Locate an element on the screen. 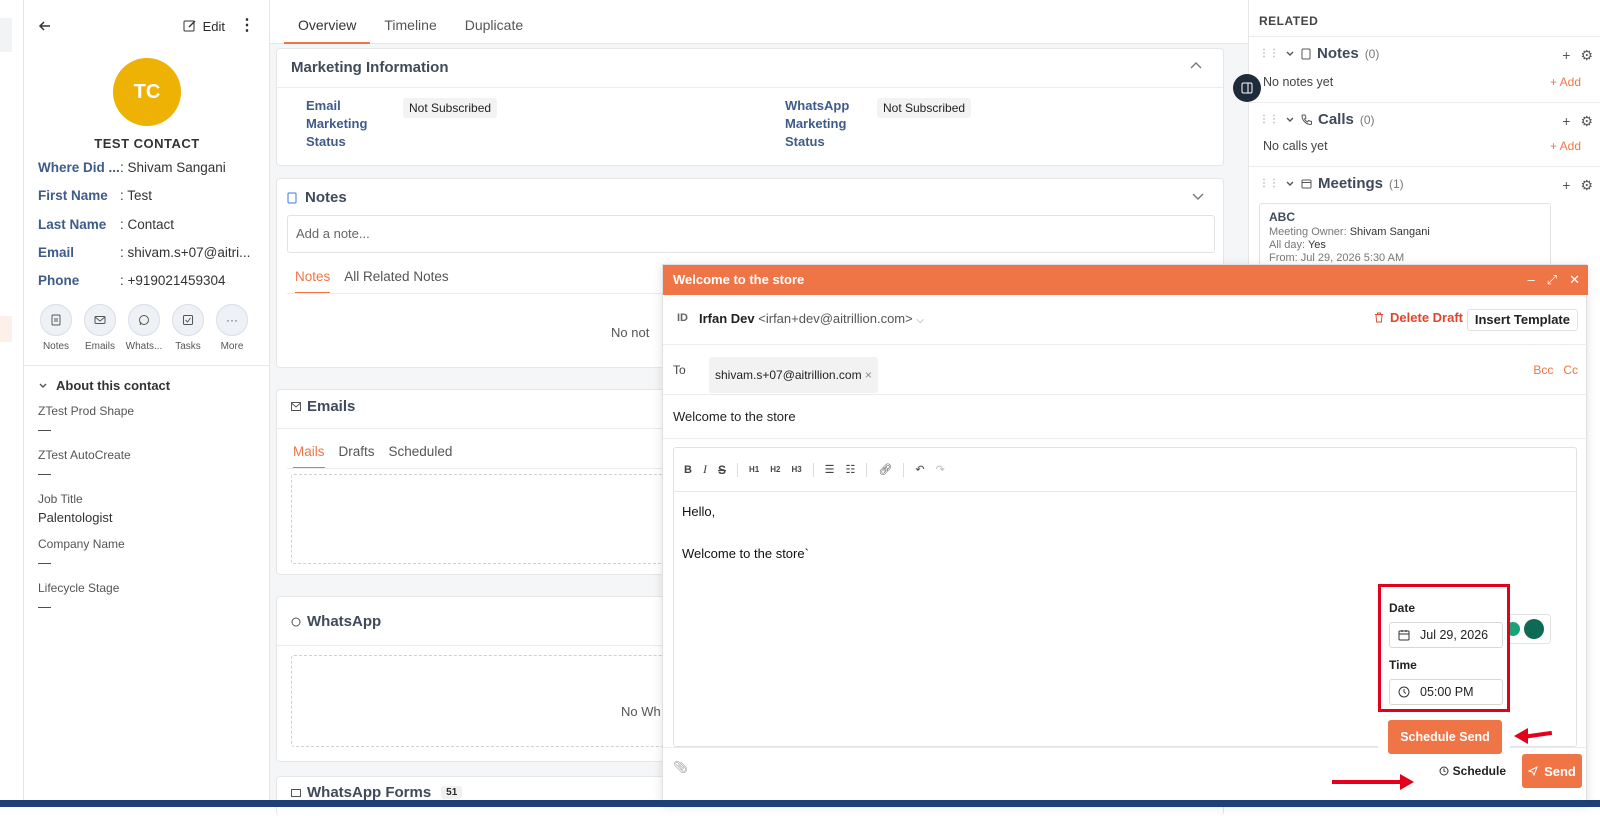  related-notes-header: ⋮⋮ Notes (0) is located at coordinates (1319, 53).